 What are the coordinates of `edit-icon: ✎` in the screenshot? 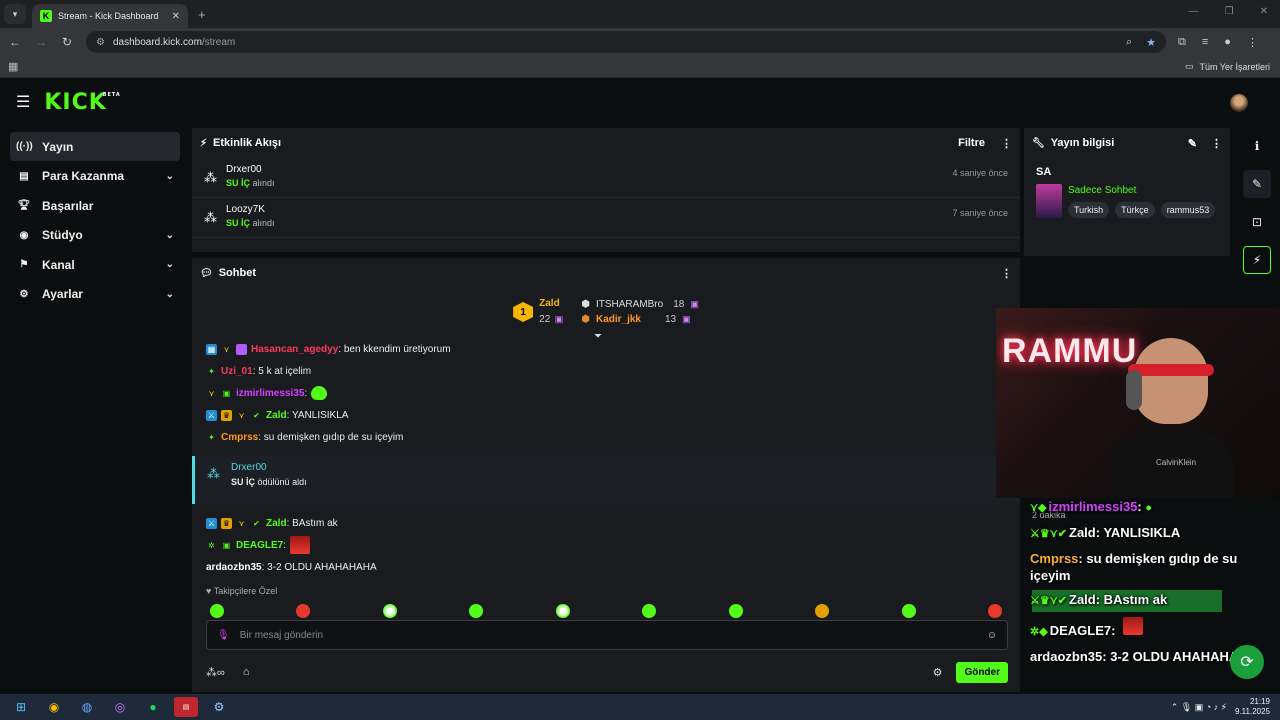 It's located at (1257, 184).